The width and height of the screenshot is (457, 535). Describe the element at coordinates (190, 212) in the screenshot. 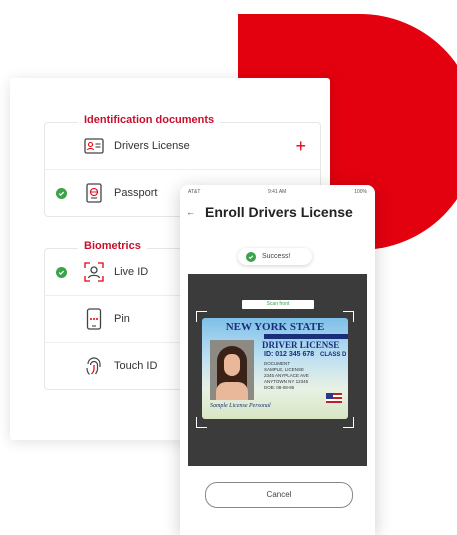

I see `back-arrow-icon: ←` at that location.